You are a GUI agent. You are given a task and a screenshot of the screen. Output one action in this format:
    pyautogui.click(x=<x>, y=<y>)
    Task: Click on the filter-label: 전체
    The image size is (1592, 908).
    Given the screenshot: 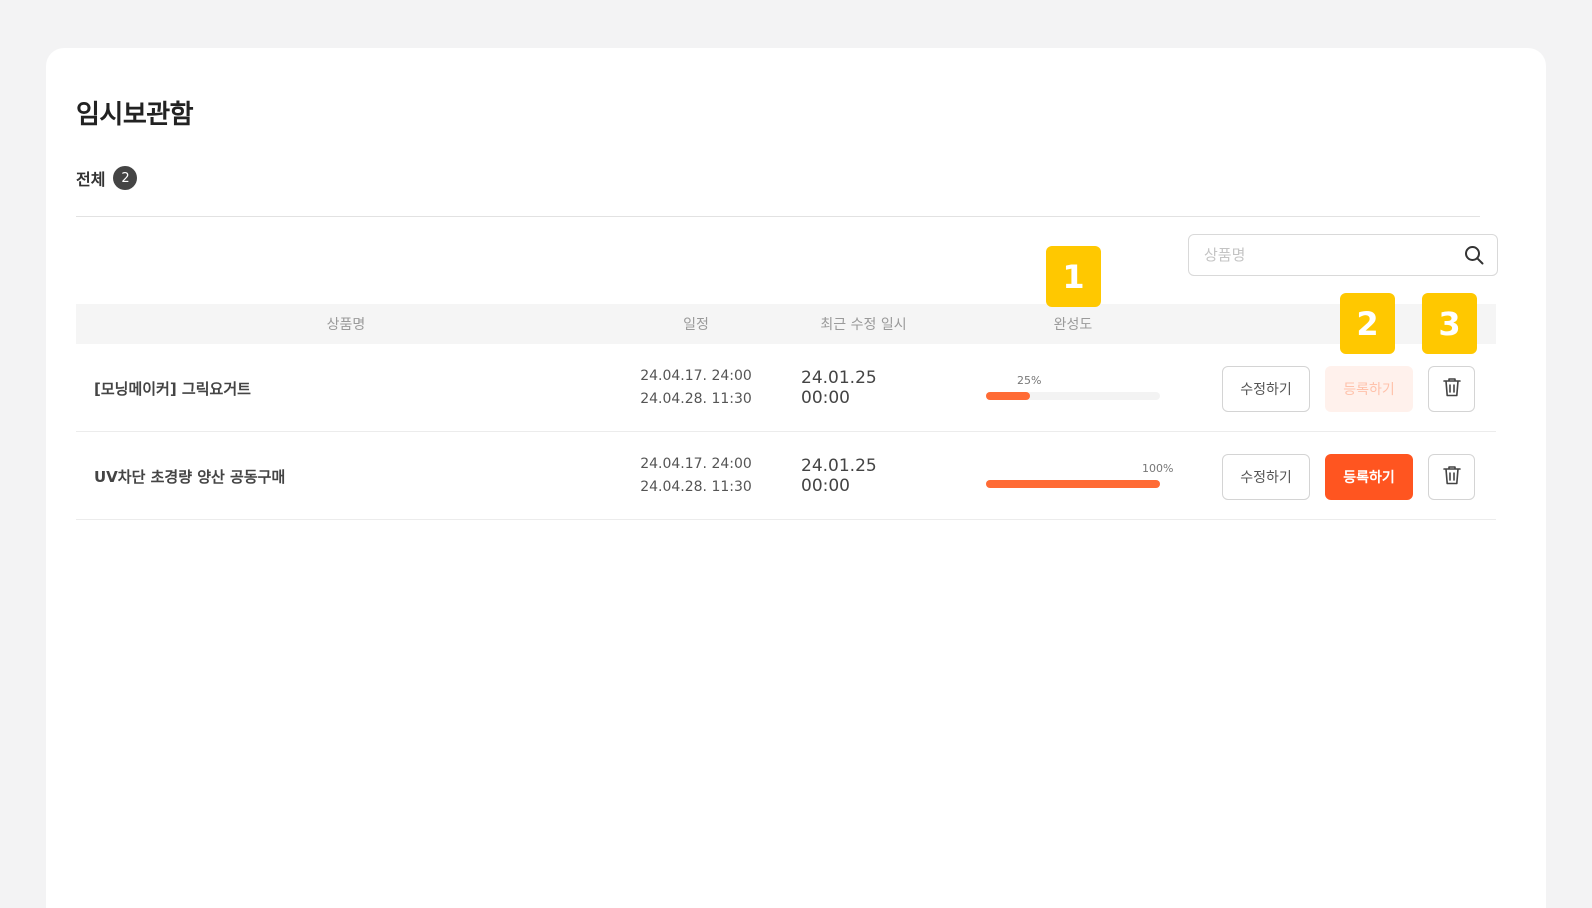 What is the action you would take?
    pyautogui.click(x=91, y=179)
    